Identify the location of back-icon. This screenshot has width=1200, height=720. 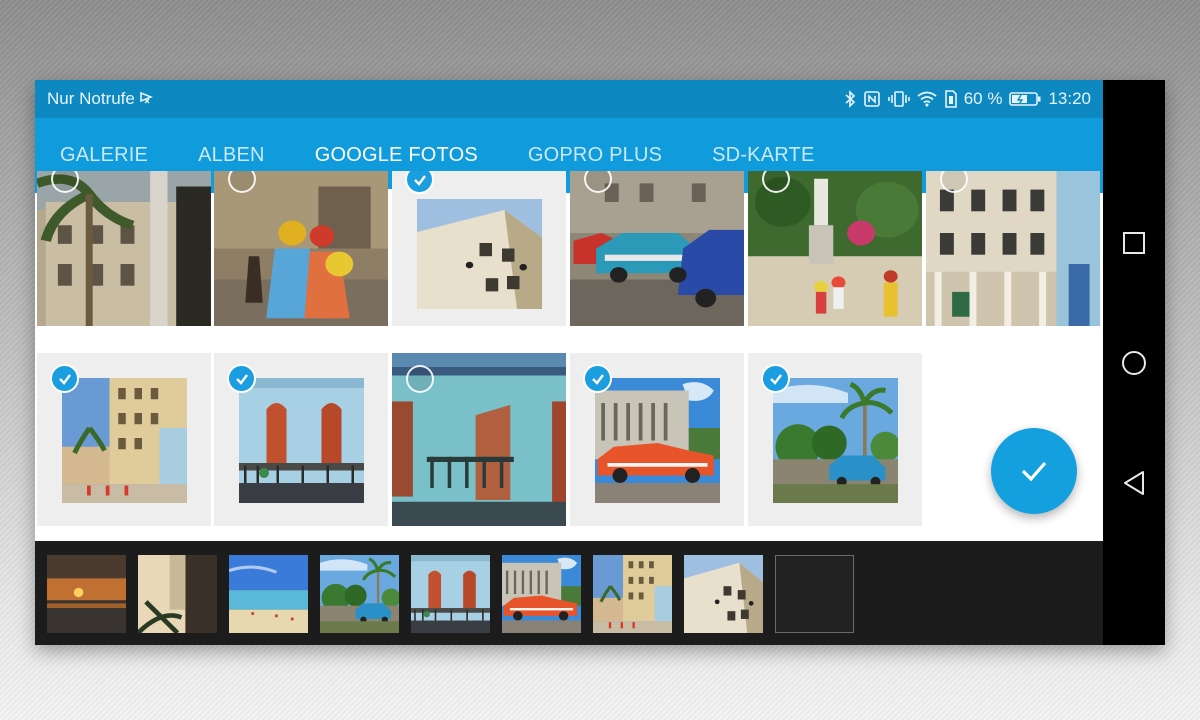
(1134, 482).